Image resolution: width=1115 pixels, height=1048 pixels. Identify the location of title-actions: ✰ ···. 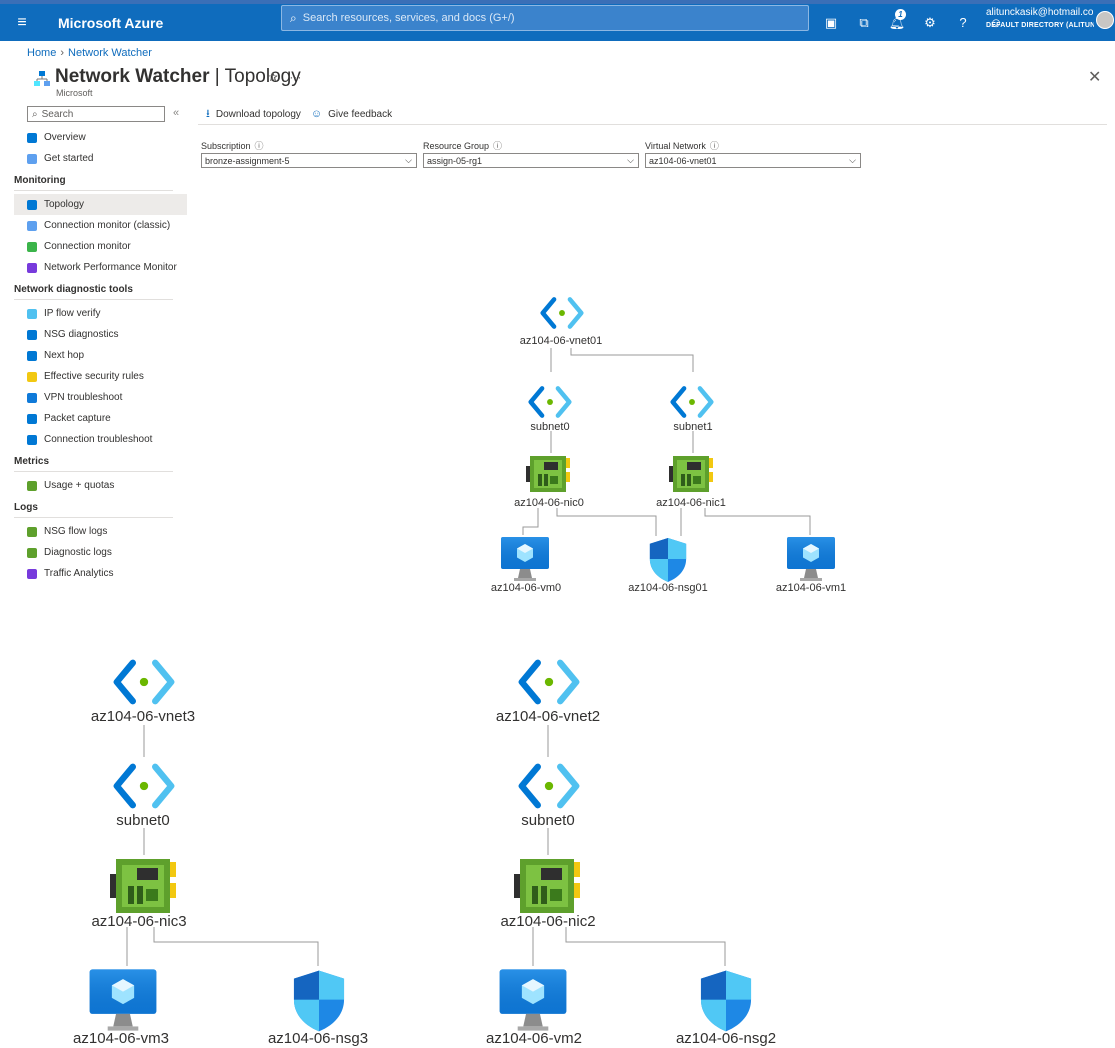
(284, 77).